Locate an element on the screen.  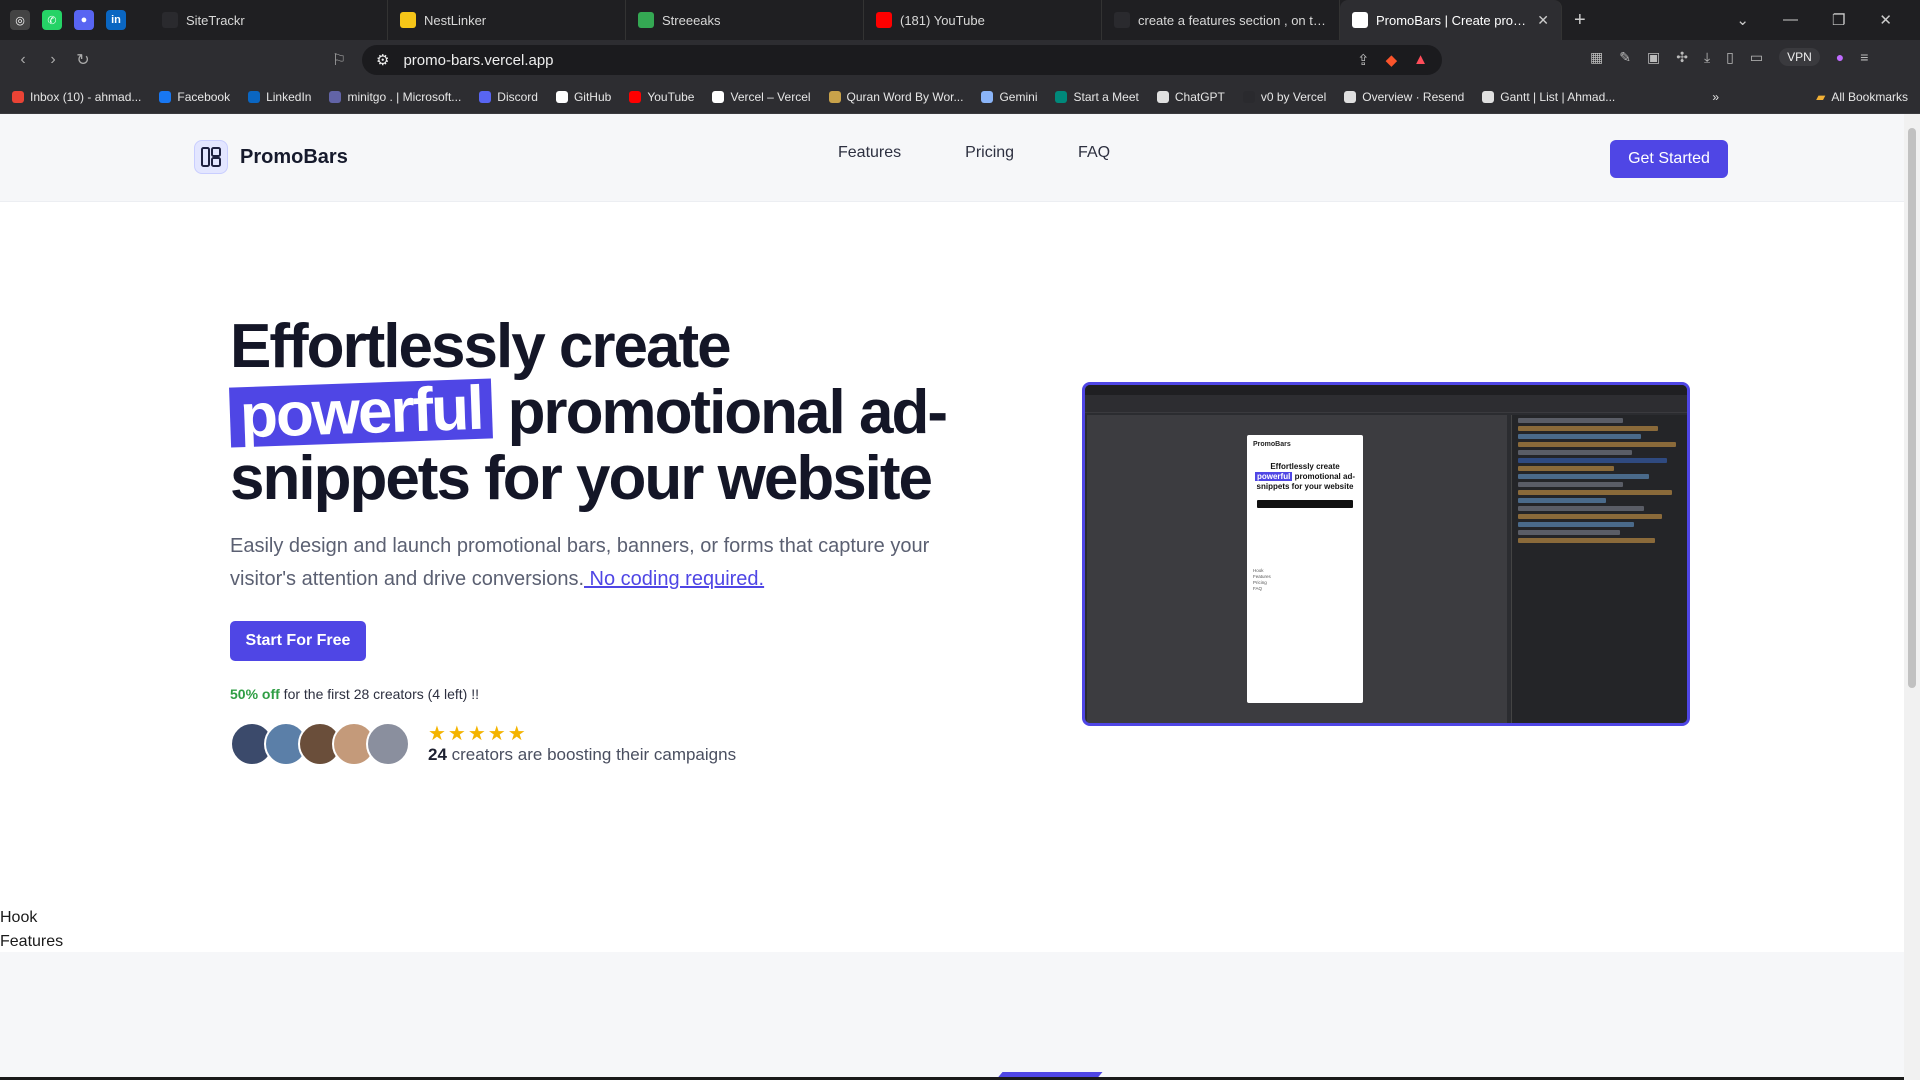
more-bookmarks-icon: » is located at coordinates (1715, 97).